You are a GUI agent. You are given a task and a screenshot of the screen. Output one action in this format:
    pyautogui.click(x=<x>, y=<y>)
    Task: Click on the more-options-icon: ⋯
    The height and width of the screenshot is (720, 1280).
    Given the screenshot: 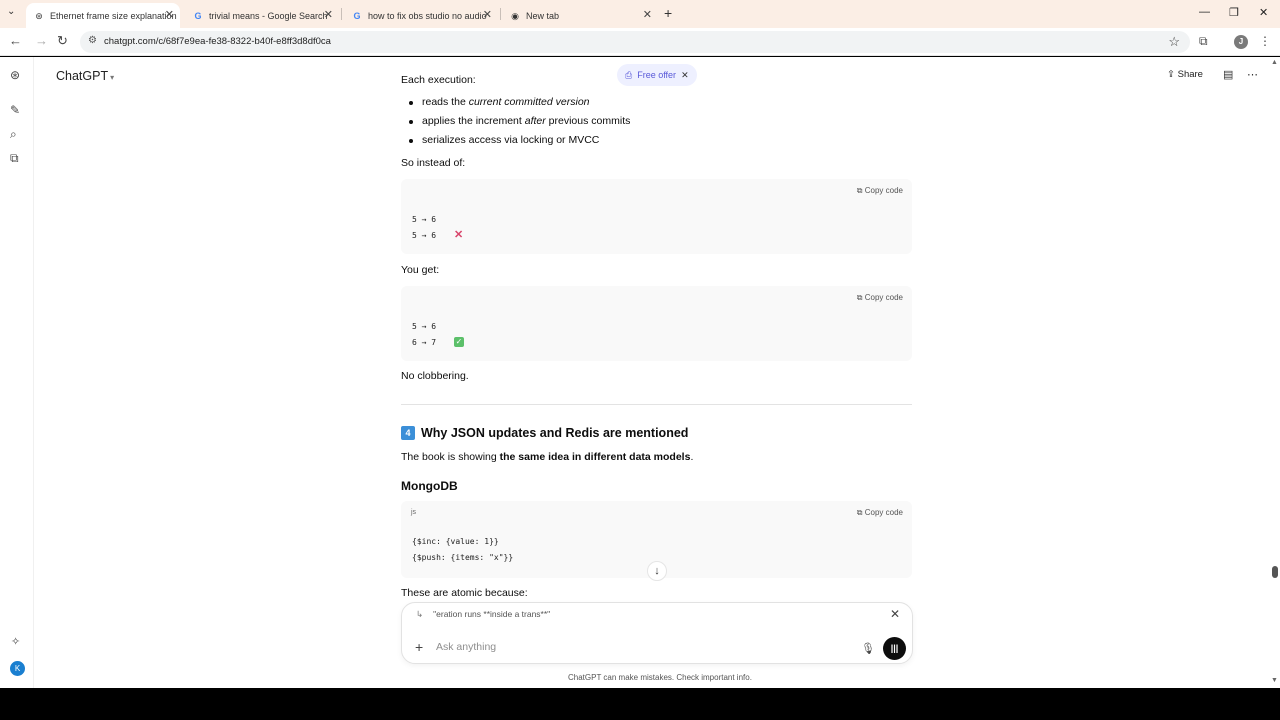 What is the action you would take?
    pyautogui.click(x=1252, y=74)
    